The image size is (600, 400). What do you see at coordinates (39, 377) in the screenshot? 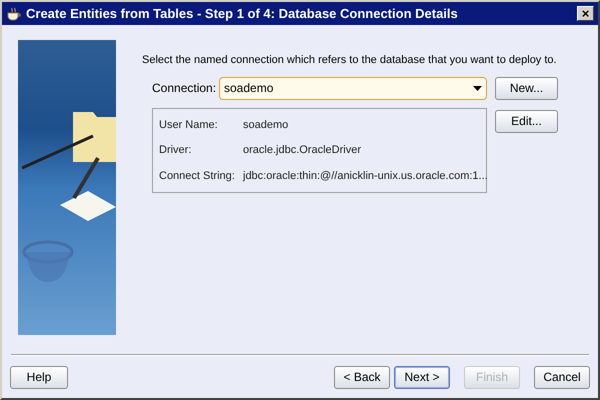
I see `dialog-button: Help` at bounding box center [39, 377].